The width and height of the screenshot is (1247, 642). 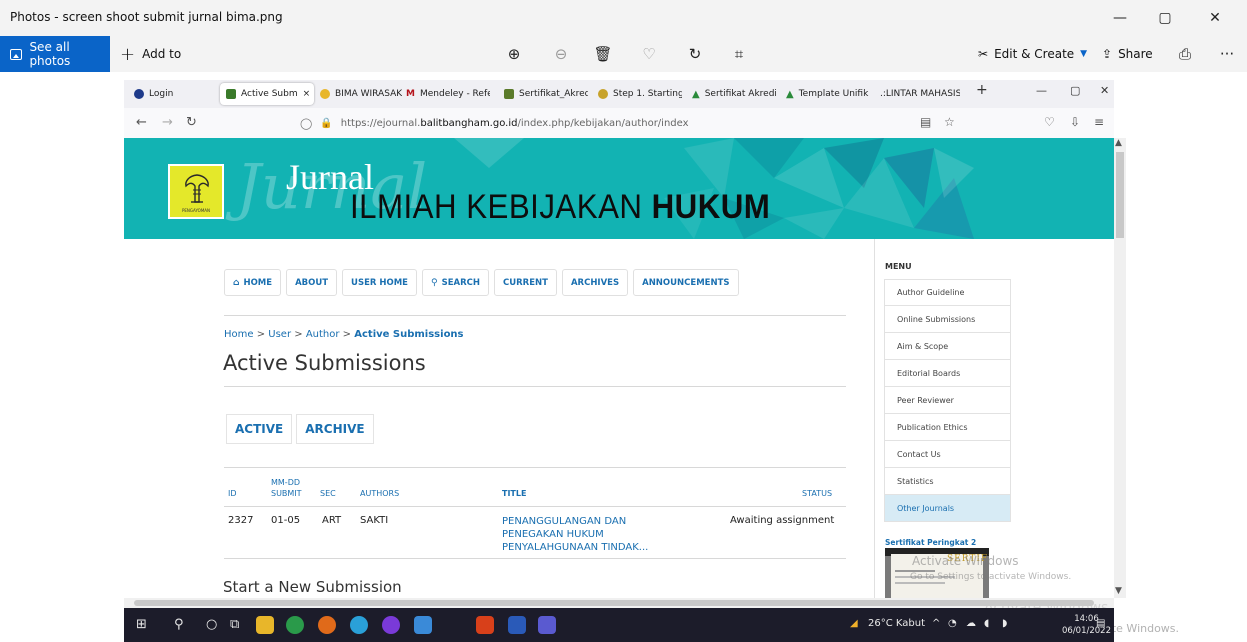 I want to click on tab-archive: ARCHIVE, so click(x=335, y=429).